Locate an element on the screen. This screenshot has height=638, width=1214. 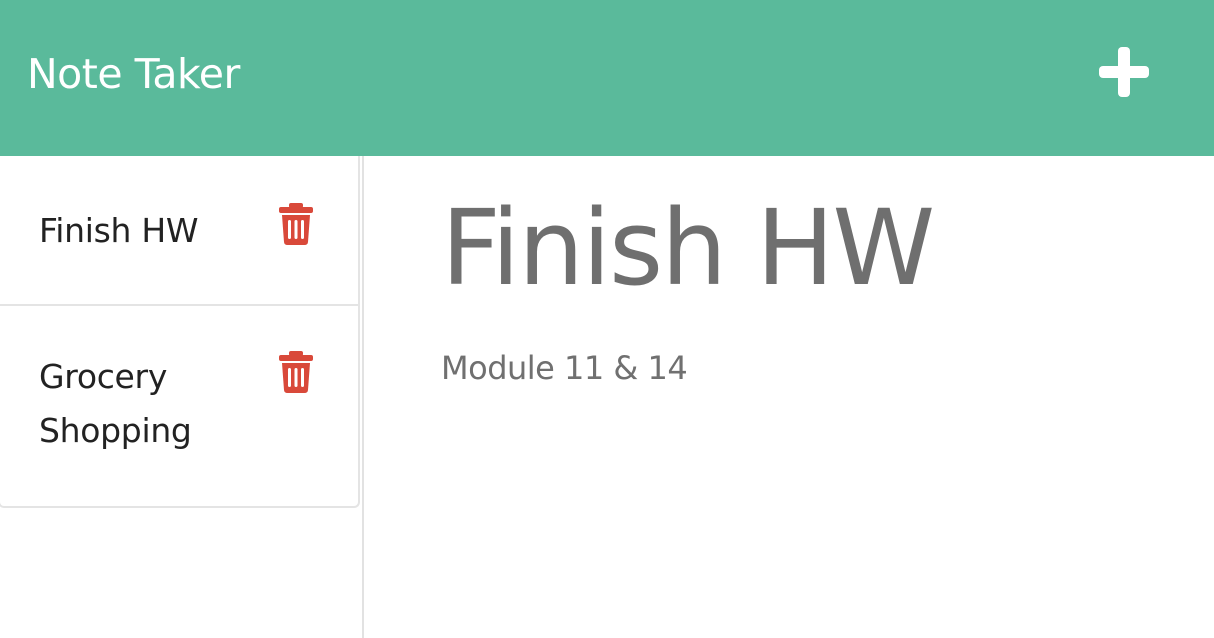
note-title: Grocery Shopping is located at coordinates (115, 403).